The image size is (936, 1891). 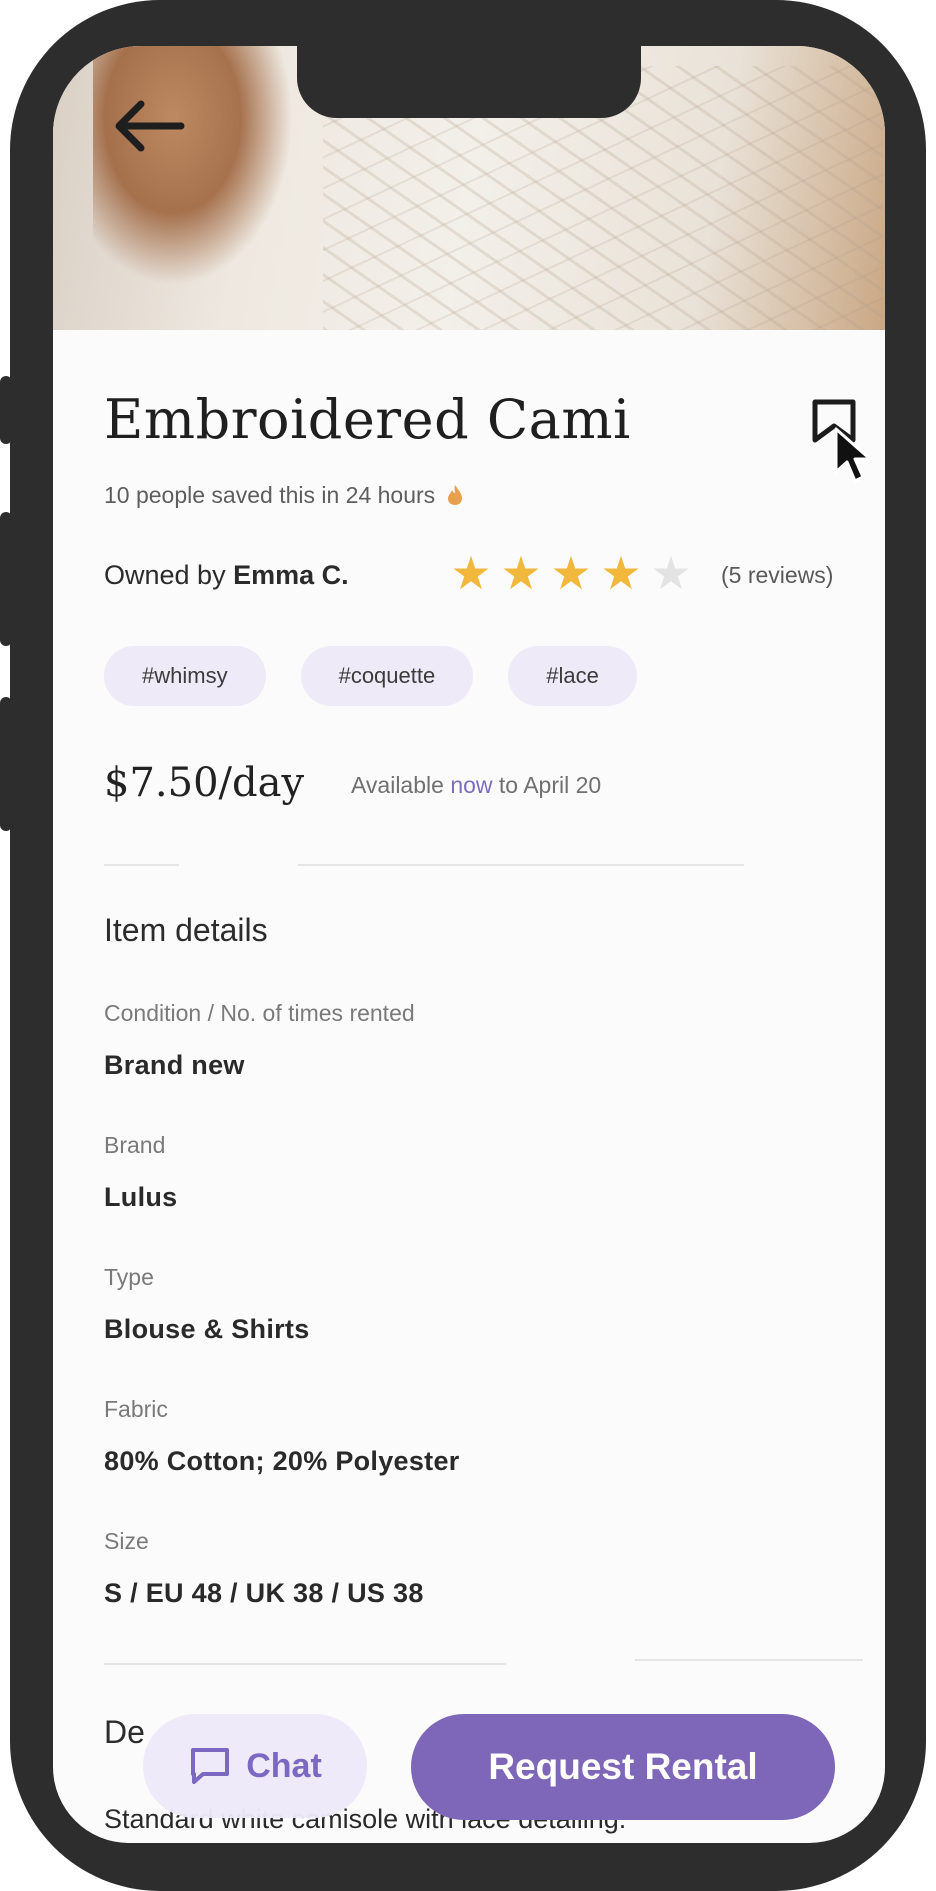 I want to click on detail-value: Brand new, so click(x=174, y=1065).